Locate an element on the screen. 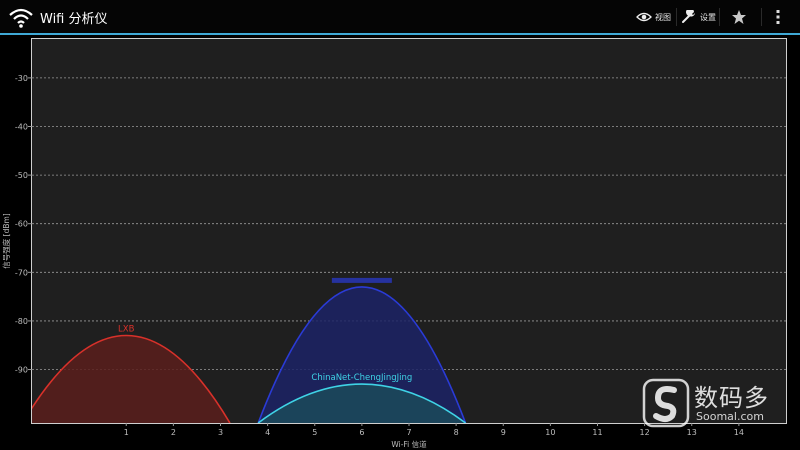 The image size is (800, 450). x-tick-label: 11 is located at coordinates (597, 432).